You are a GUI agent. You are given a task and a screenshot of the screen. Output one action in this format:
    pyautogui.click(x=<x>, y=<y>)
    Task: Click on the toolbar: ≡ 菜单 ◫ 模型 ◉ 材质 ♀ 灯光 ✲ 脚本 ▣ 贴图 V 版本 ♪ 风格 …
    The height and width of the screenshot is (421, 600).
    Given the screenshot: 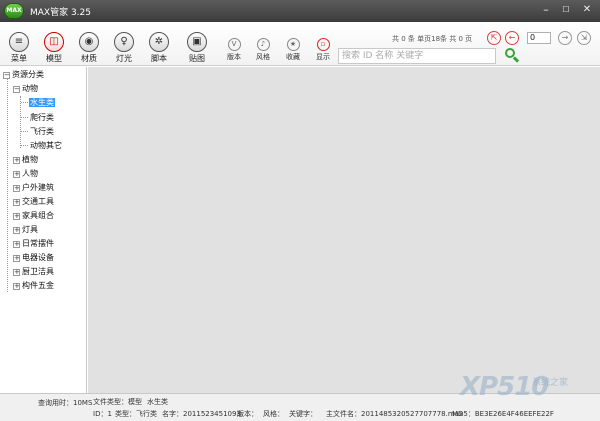 What is the action you would take?
    pyautogui.click(x=300, y=44)
    